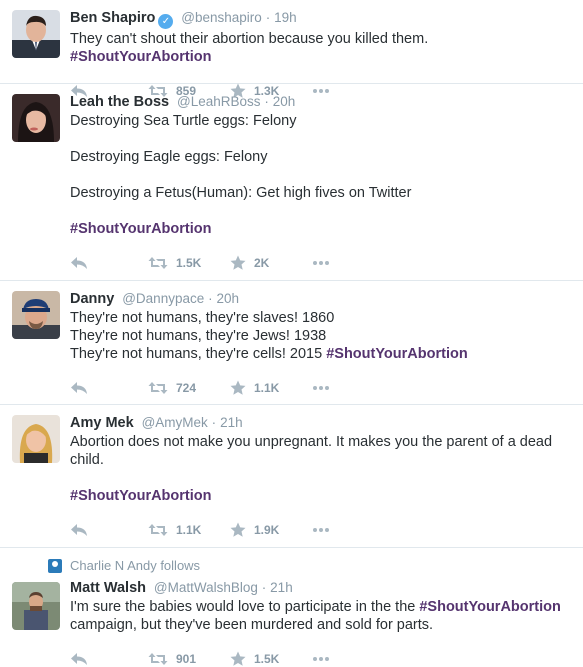  I want to click on tweet-actions: 1.1K 1.9K, so click(320, 530).